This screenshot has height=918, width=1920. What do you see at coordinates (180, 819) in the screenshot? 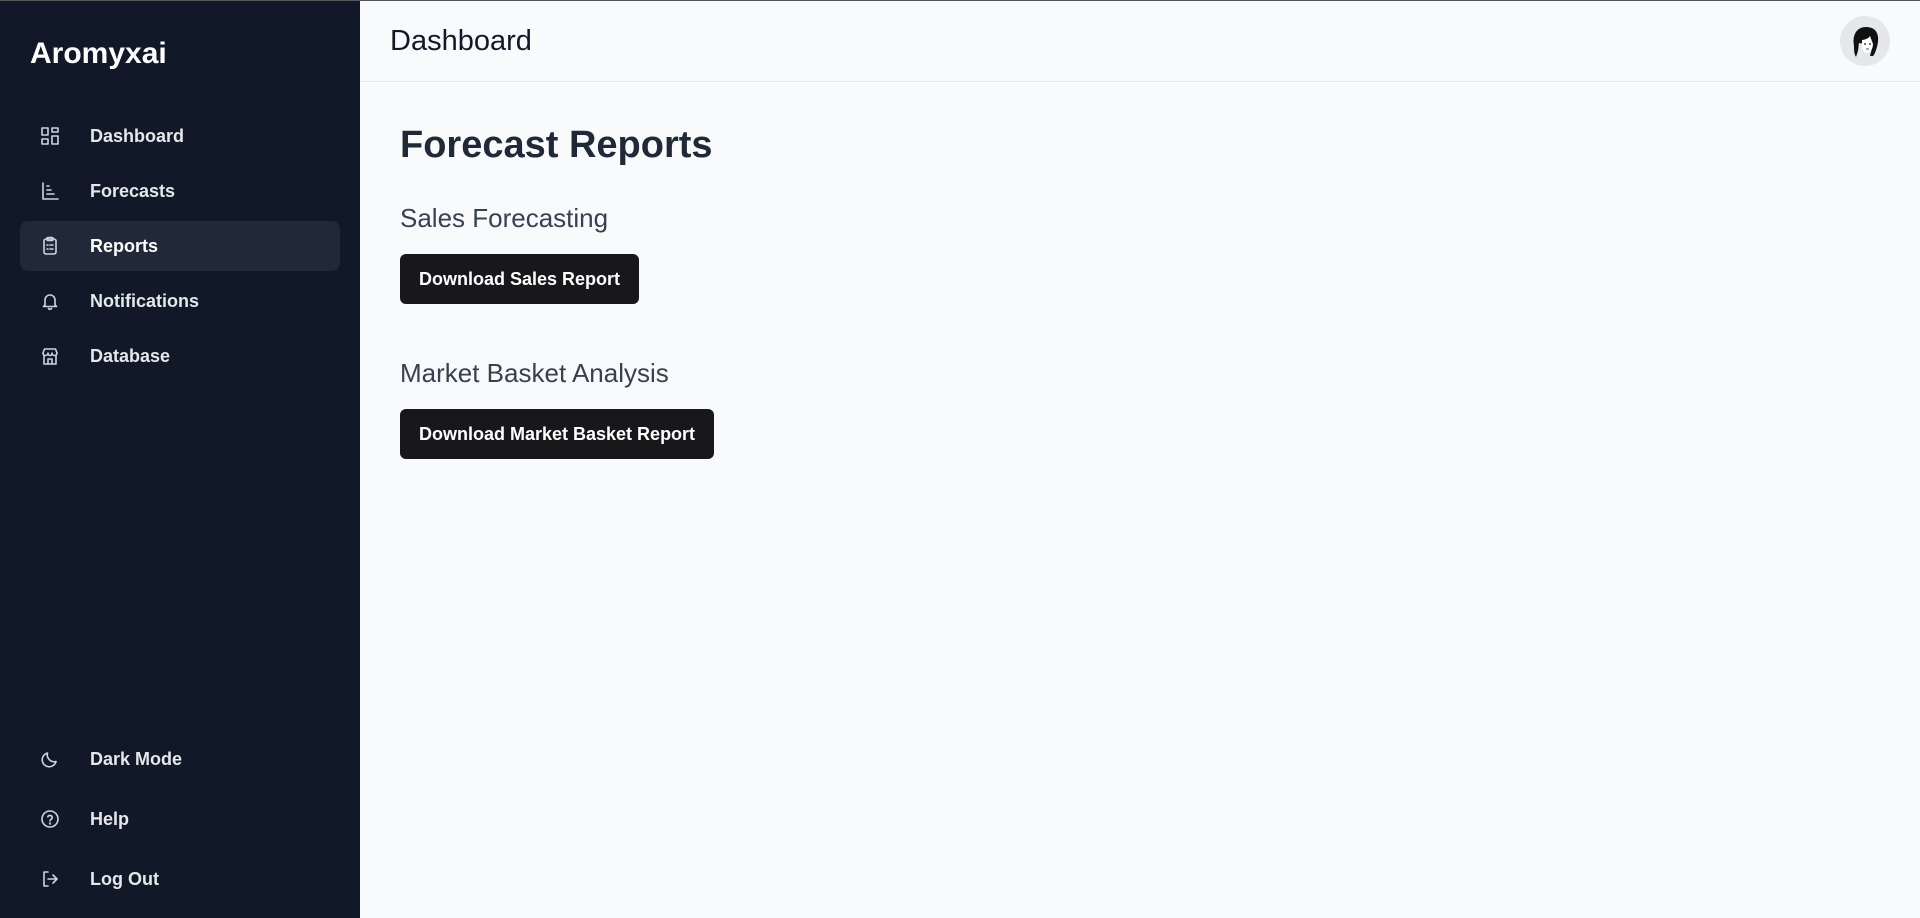
I see `help-link: Help` at bounding box center [180, 819].